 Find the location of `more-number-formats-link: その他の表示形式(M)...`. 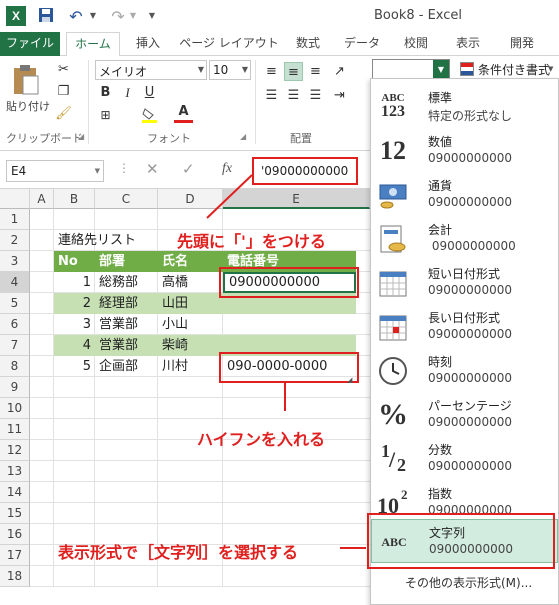

more-number-formats-link: その他の表示形式(M)... is located at coordinates (468, 582).